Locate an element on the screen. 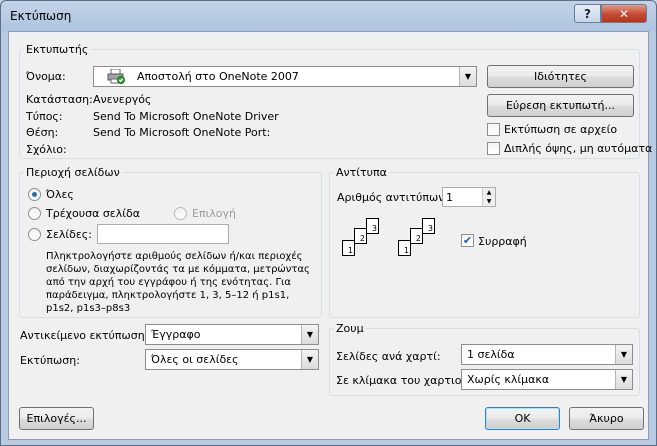 The width and height of the screenshot is (657, 446). range-pages-label: Σελίδες: is located at coordinates (69, 234).